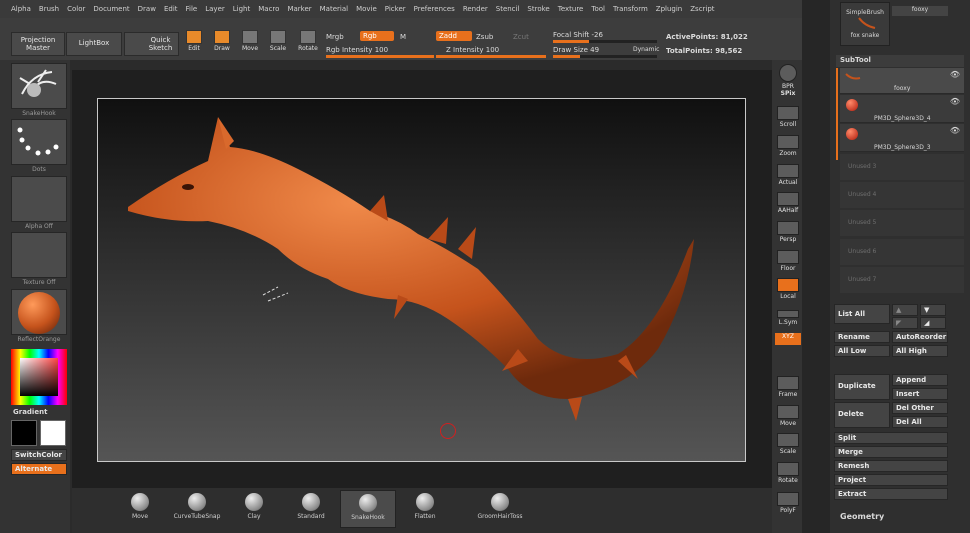  I want to click on color-picker, so click(39, 377).